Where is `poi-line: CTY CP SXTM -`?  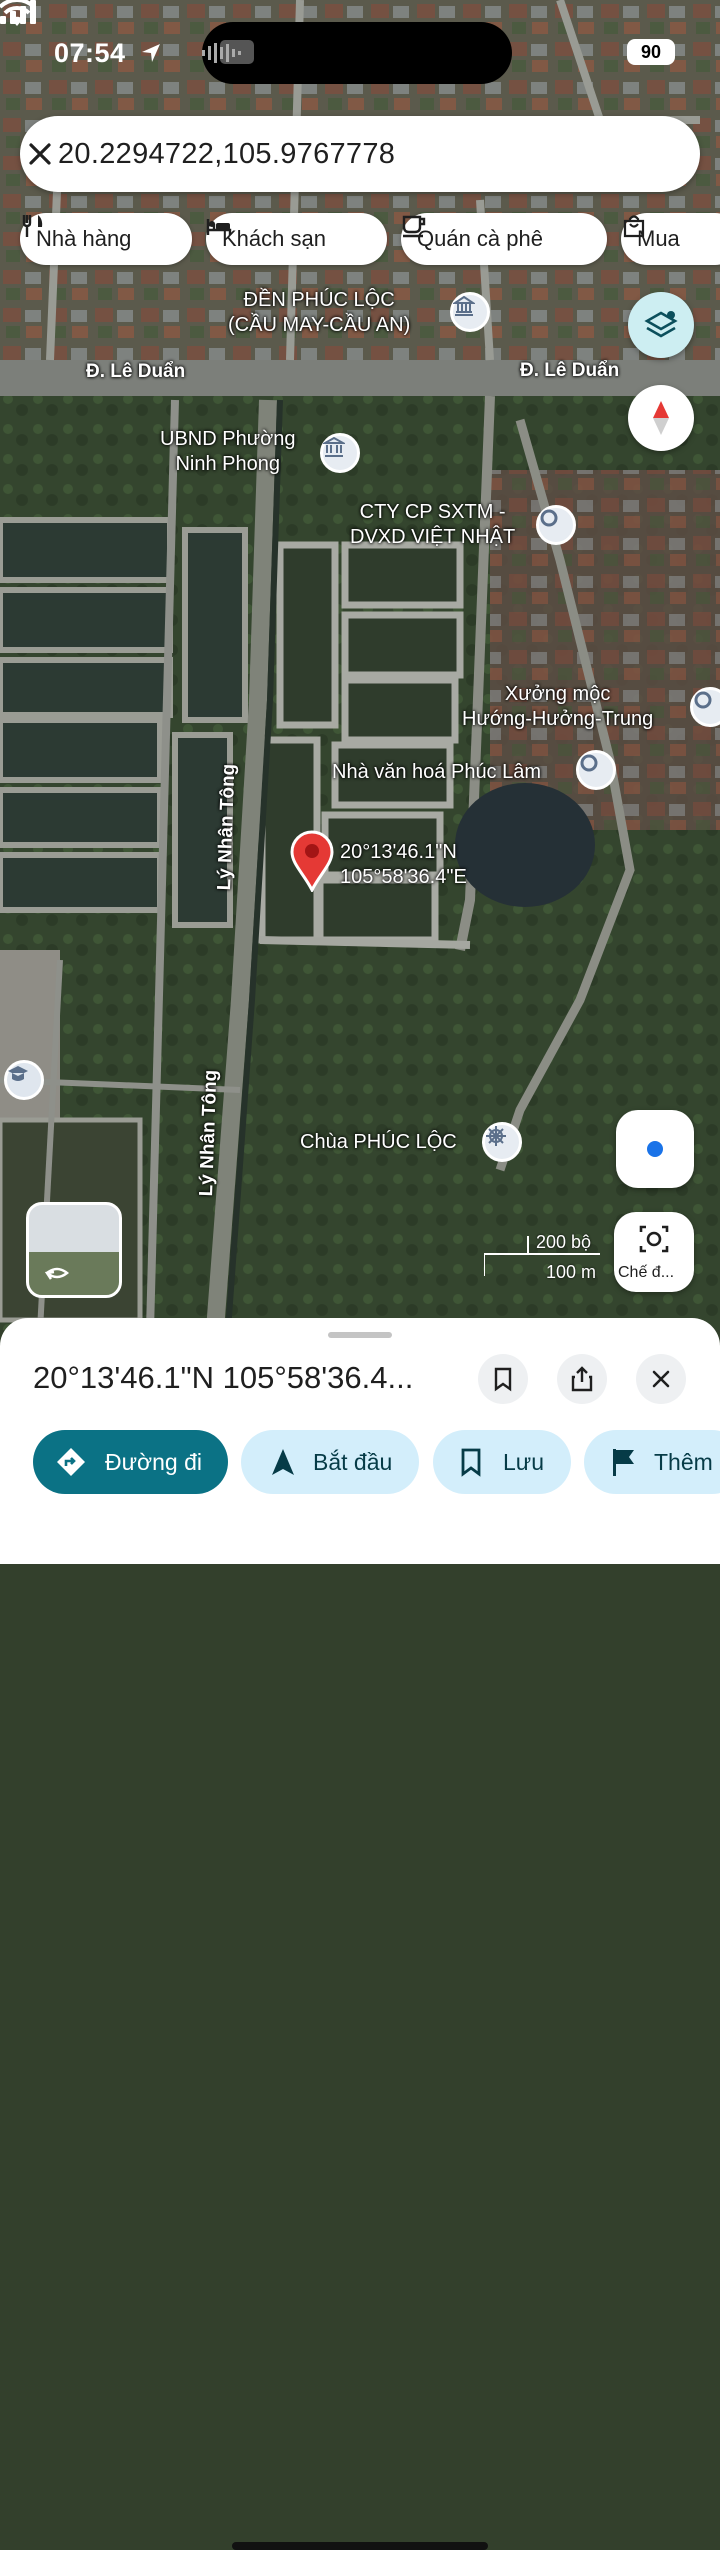 poi-line: CTY CP SXTM - is located at coordinates (432, 512).